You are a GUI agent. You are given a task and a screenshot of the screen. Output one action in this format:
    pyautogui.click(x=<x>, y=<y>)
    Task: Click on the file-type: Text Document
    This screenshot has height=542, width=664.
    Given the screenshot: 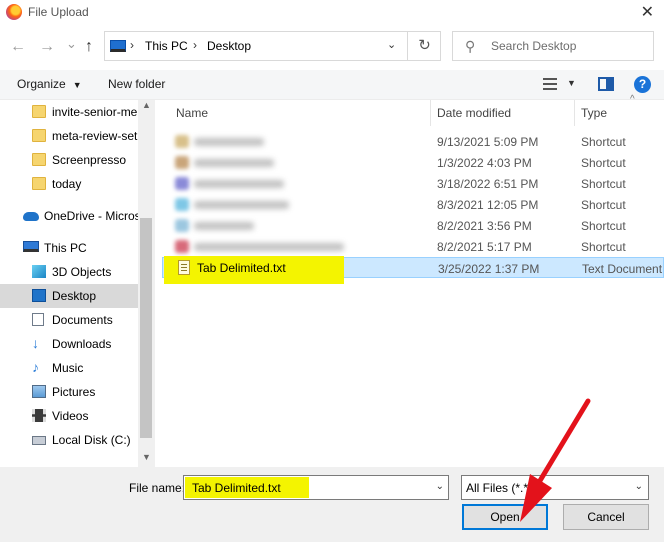 What is the action you would take?
    pyautogui.click(x=622, y=269)
    